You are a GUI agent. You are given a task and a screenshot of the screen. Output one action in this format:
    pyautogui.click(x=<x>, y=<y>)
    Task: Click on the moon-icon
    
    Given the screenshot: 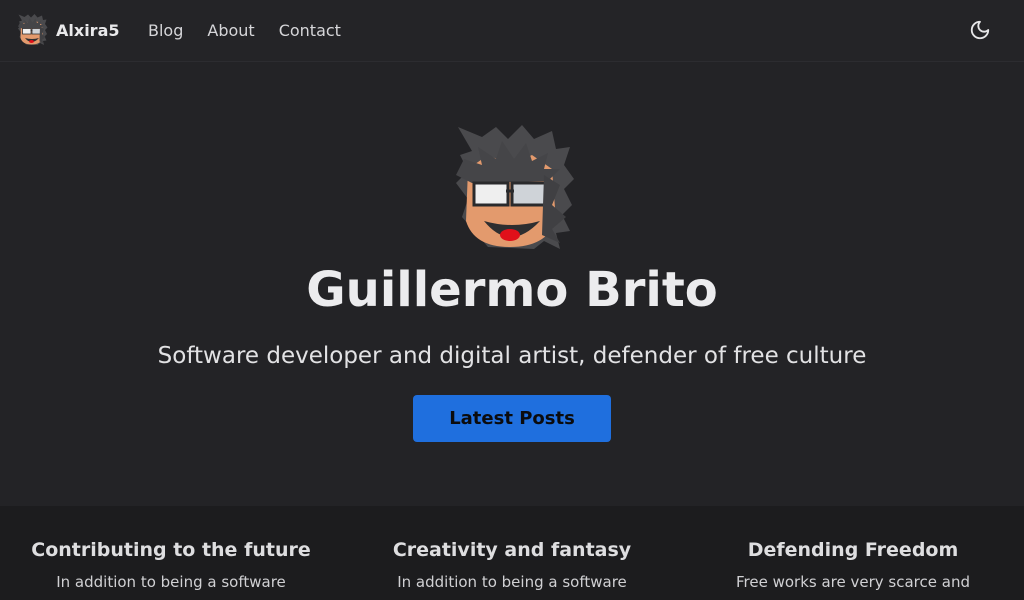 What is the action you would take?
    pyautogui.click(x=980, y=30)
    